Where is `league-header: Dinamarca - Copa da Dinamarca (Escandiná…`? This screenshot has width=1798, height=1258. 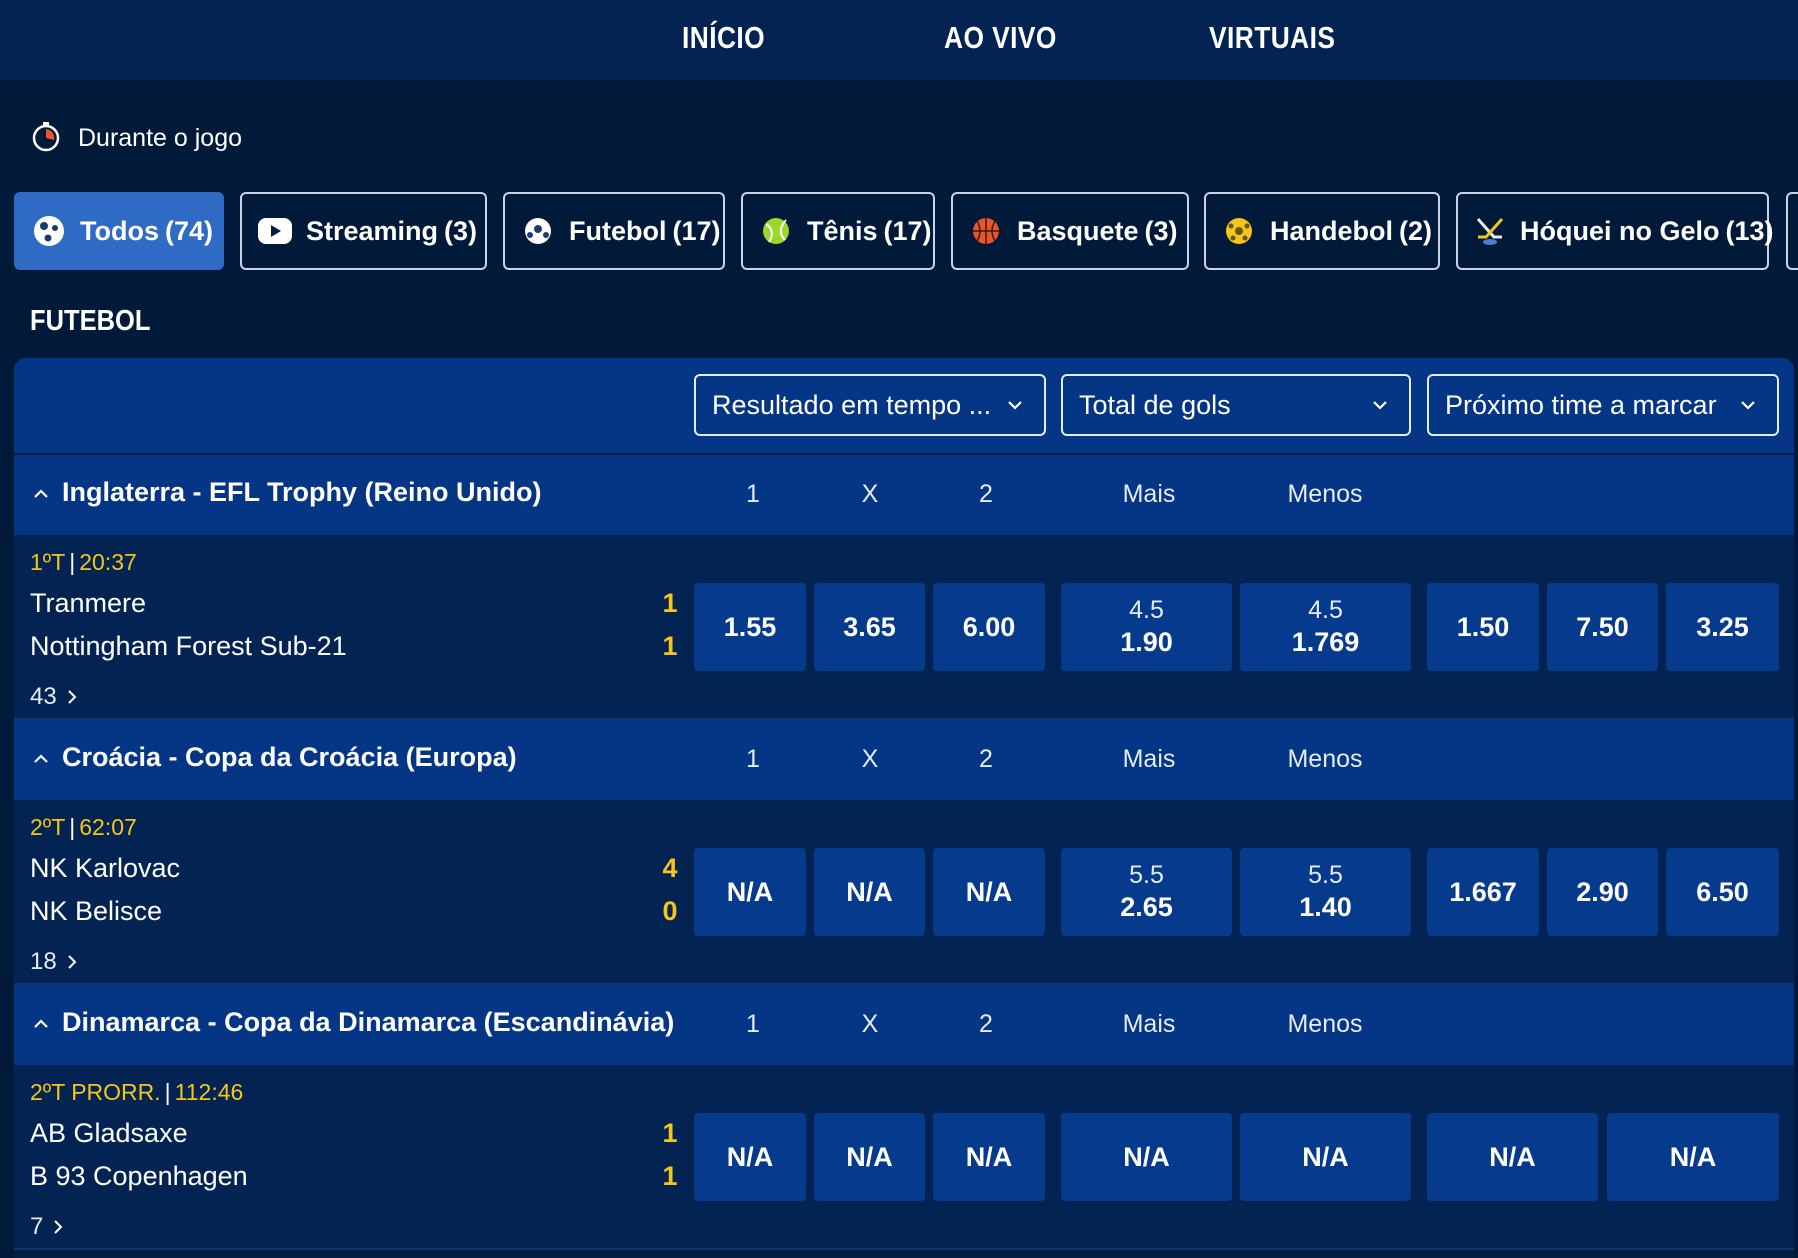 league-header: Dinamarca - Copa da Dinamarca (Escandiná… is located at coordinates (904, 1025).